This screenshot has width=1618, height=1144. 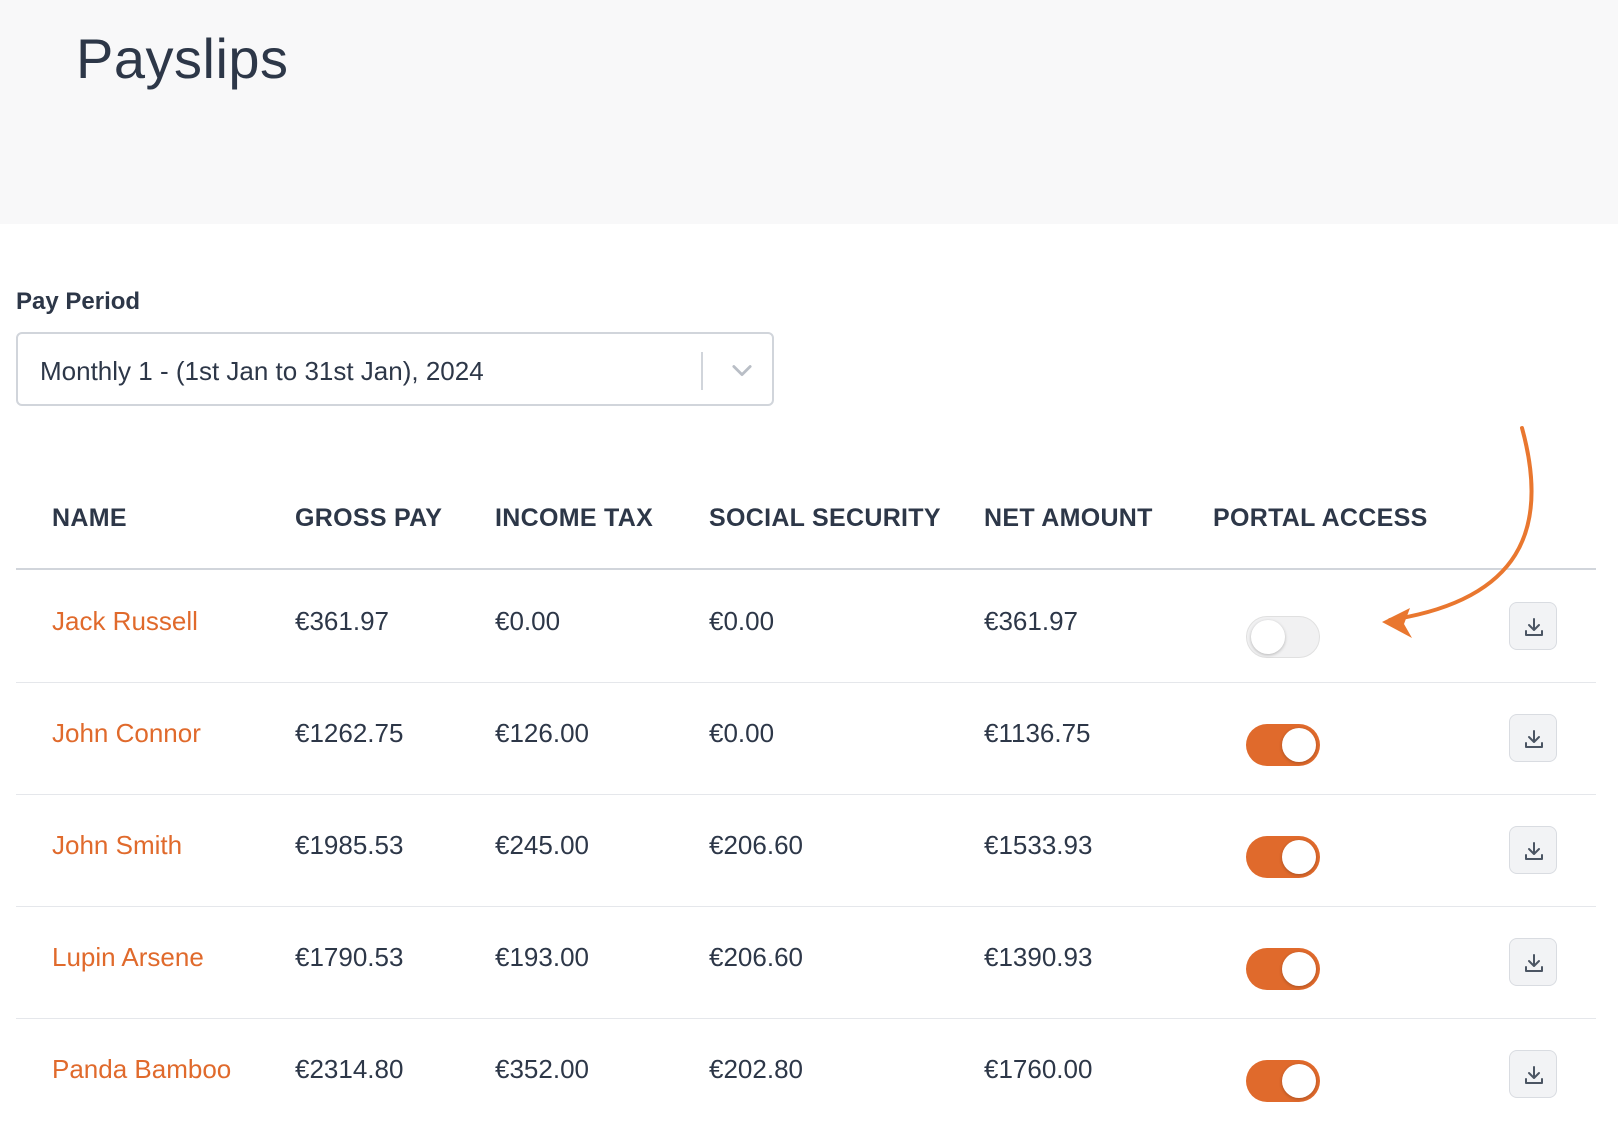 I want to click on income-tax-value: €126.00, so click(x=542, y=733).